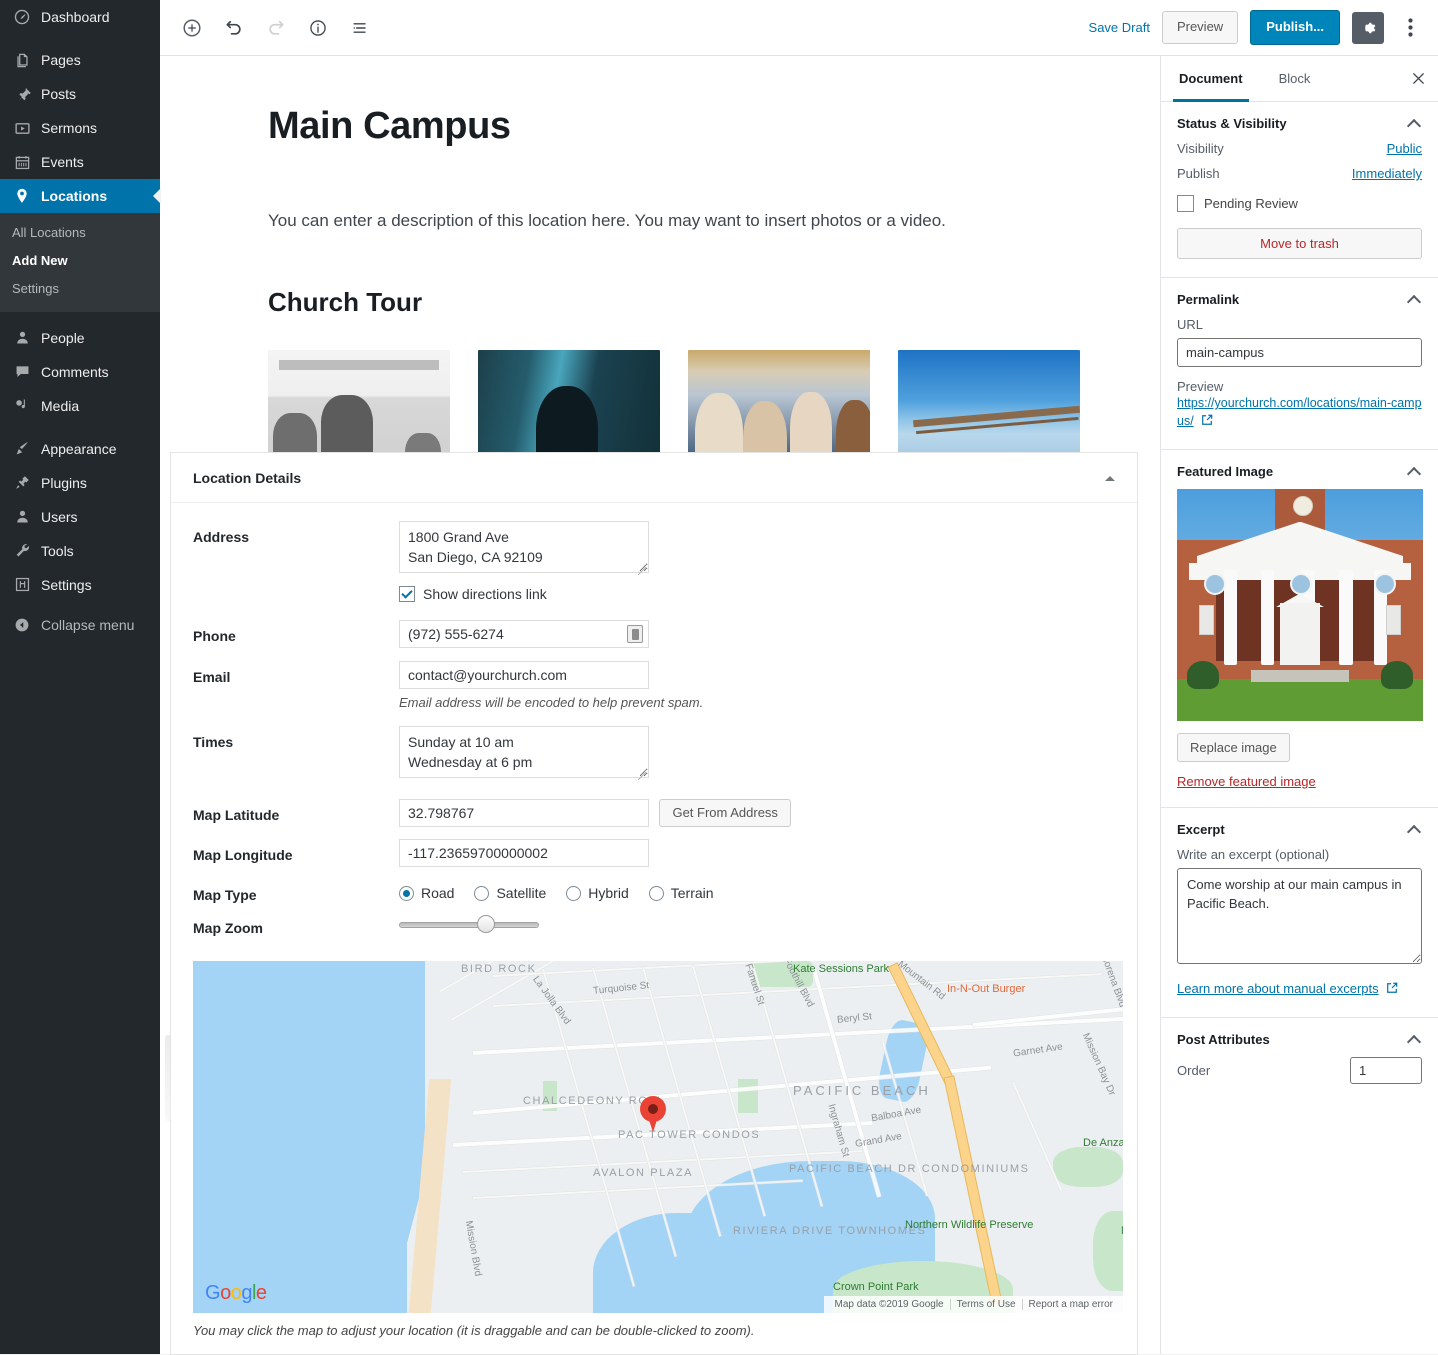 The height and width of the screenshot is (1355, 1438). What do you see at coordinates (654, 478) in the screenshot?
I see `metabox-header: Location Details` at bounding box center [654, 478].